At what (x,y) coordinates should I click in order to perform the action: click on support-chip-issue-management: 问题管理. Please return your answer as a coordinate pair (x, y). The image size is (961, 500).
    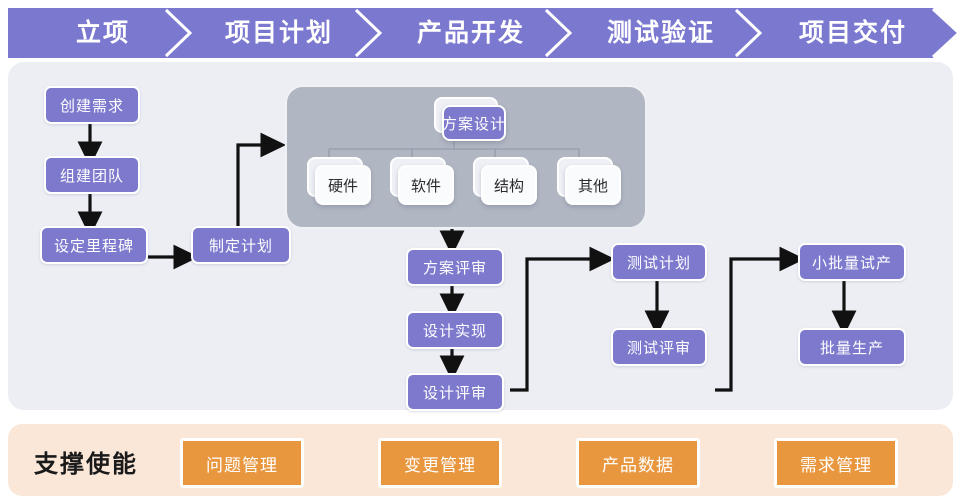
    Looking at the image, I should click on (242, 463).